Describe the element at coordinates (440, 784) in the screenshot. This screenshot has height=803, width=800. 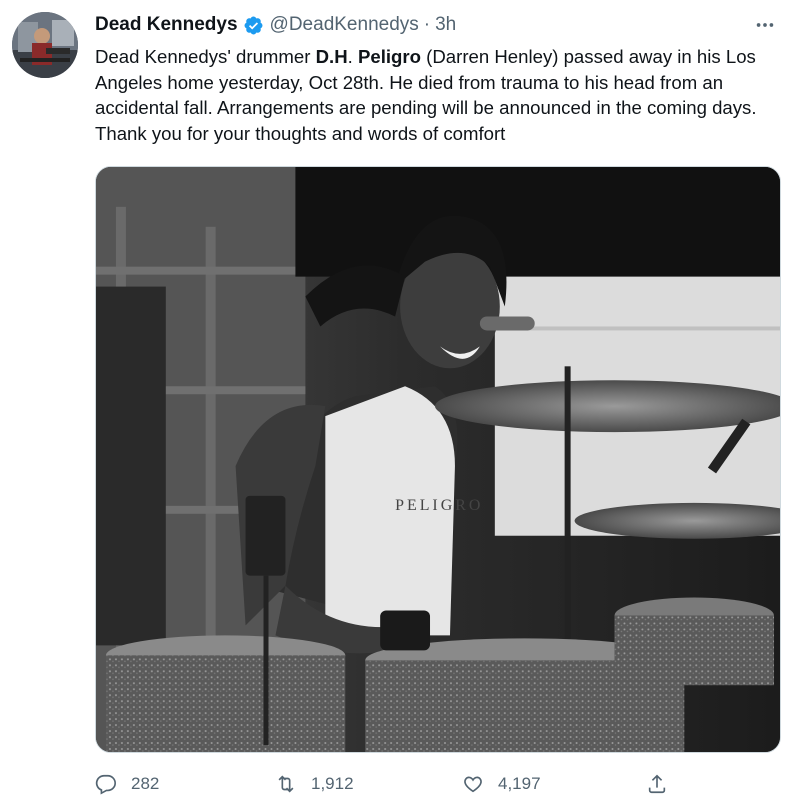
I see `tweet-actions: 282 1,912 4,197` at that location.